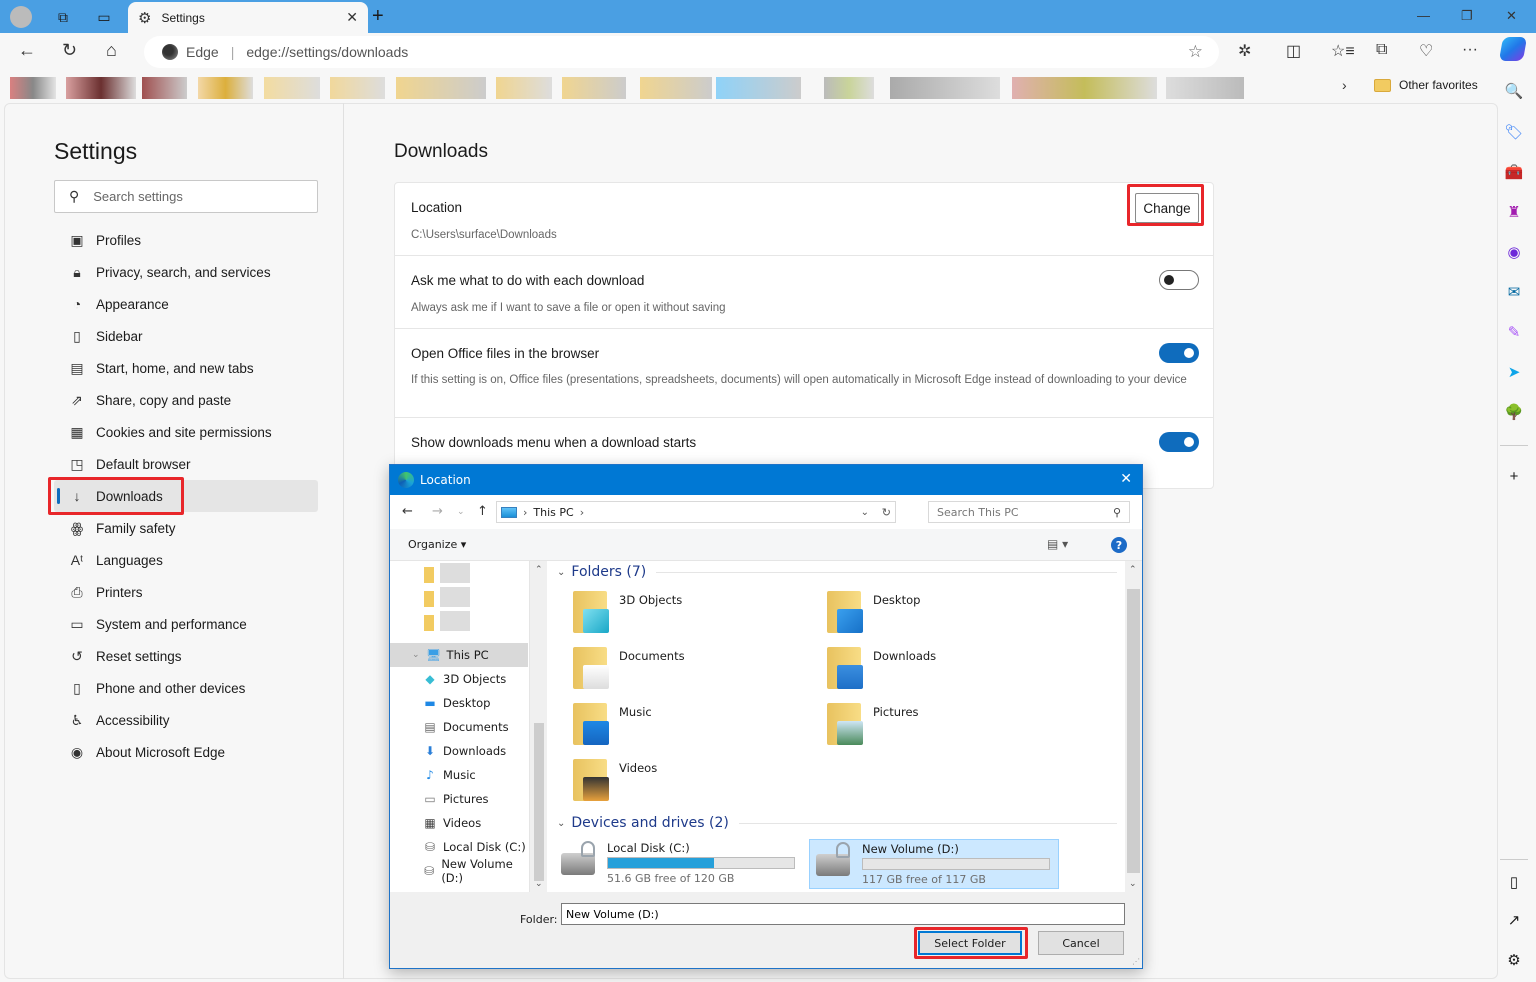 This screenshot has width=1536, height=982. I want to click on refresh-icon: ↻, so click(886, 512).